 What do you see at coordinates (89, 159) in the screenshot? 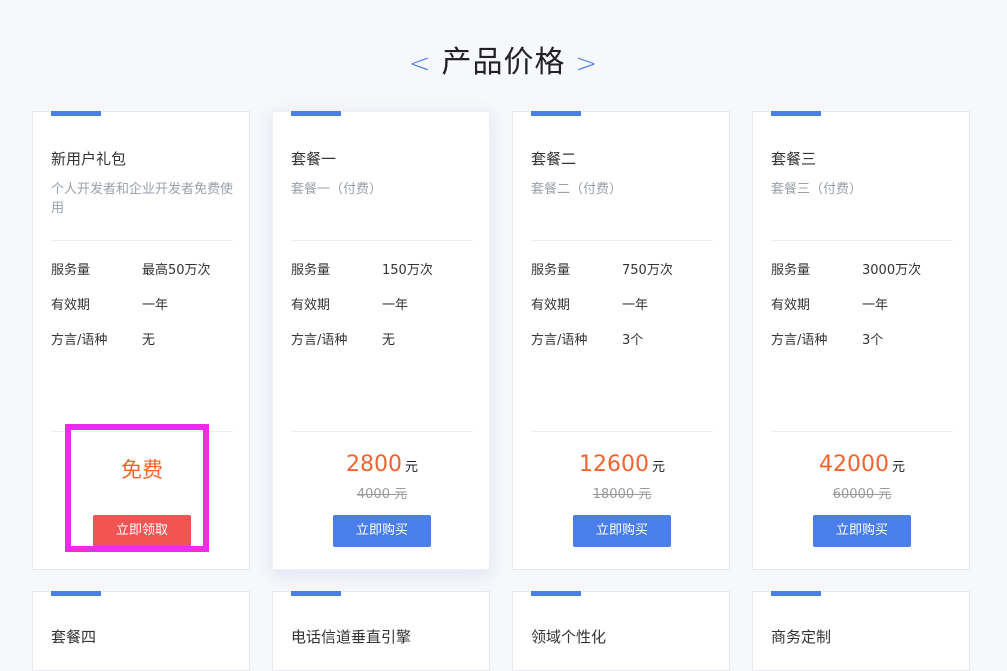
I see `plan-name: 新用户礼包` at bounding box center [89, 159].